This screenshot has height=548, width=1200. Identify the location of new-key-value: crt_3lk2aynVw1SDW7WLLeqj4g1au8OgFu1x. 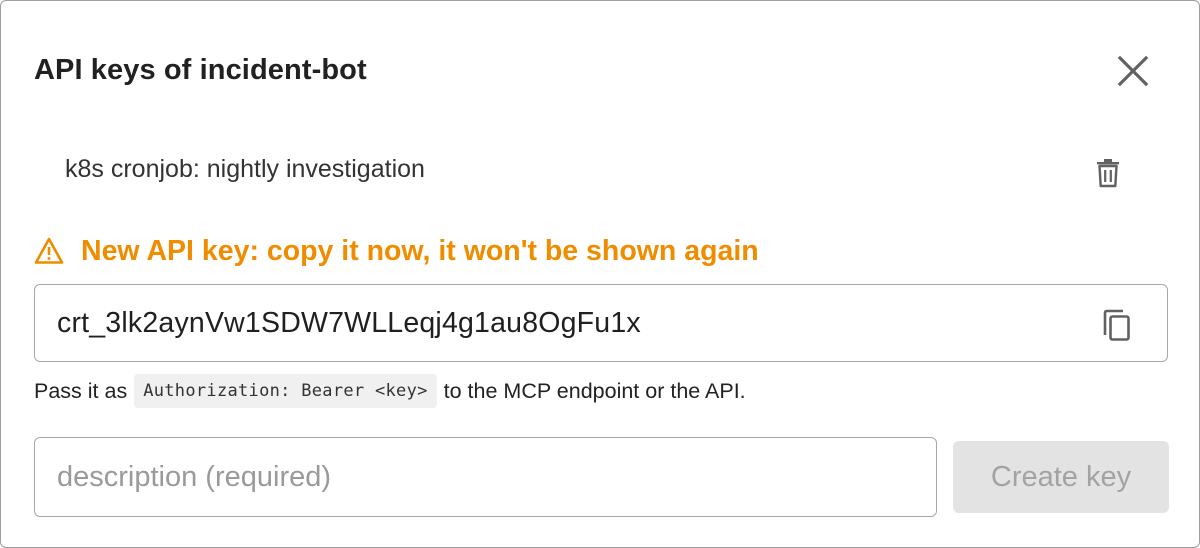
(349, 323).